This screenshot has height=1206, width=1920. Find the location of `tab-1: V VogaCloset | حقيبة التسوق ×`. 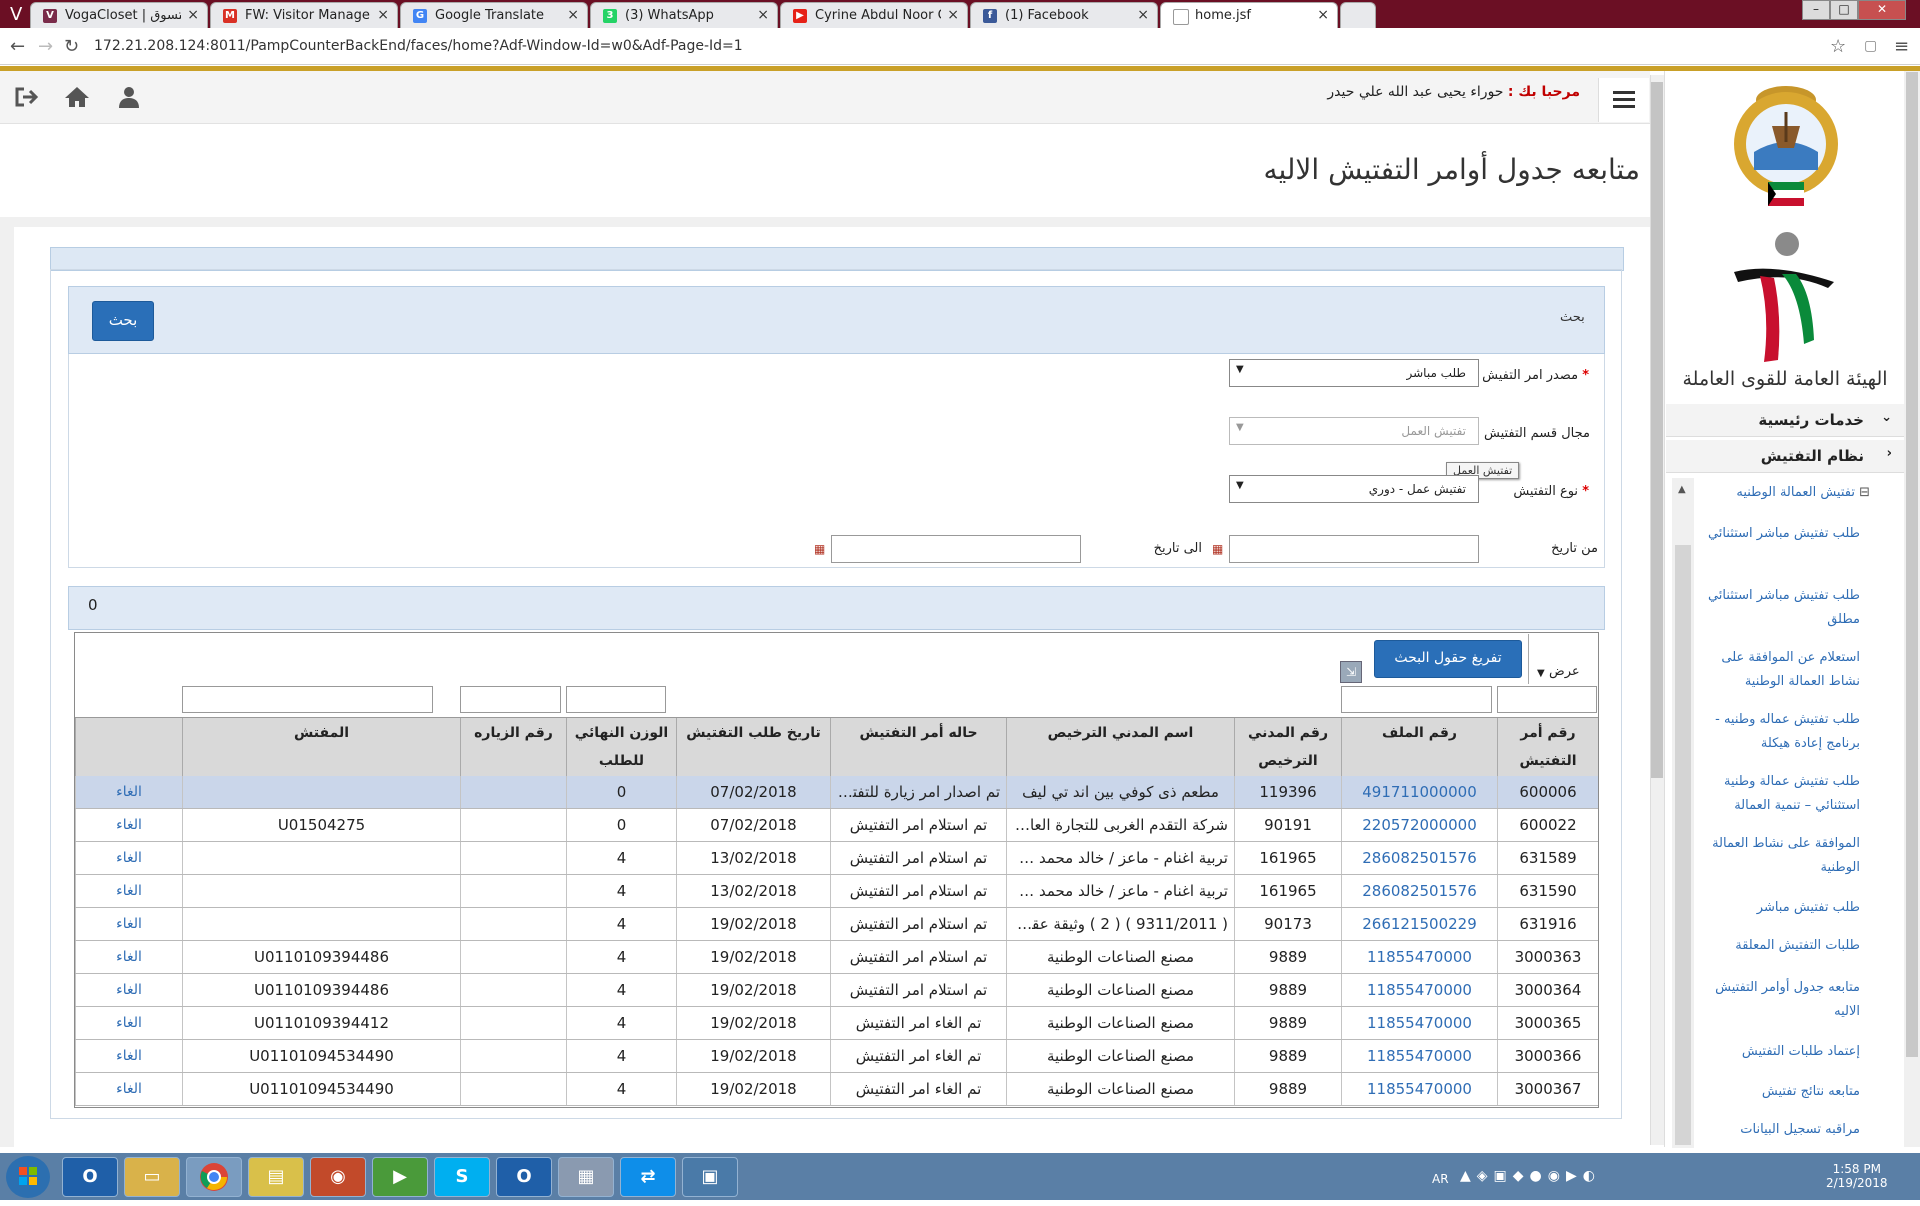

tab-1: V VogaCloset | حقيبة التسوق × is located at coordinates (119, 15).